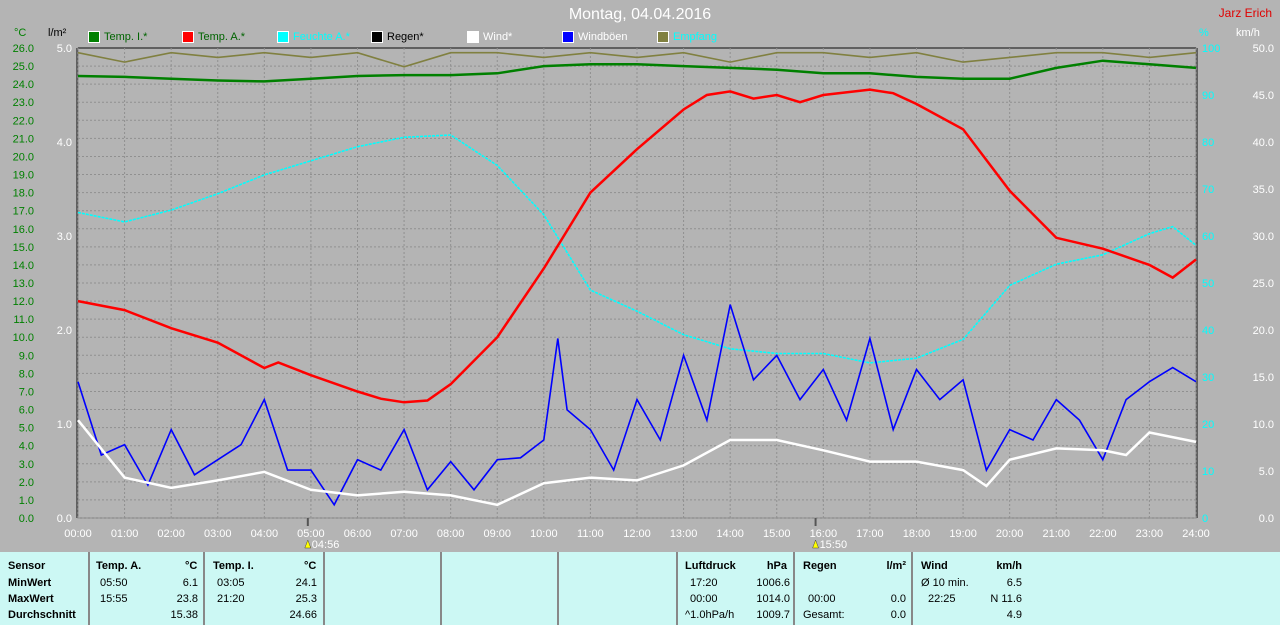 Image resolution: width=1280 pixels, height=625 pixels. I want to click on rain-tick-label: 2.0, so click(64, 331).